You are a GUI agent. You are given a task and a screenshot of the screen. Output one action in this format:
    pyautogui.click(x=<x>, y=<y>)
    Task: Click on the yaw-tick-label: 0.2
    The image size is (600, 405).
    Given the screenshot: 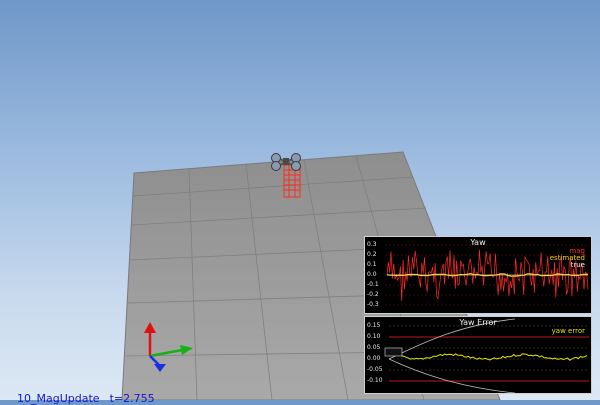 What is the action you would take?
    pyautogui.click(x=372, y=254)
    